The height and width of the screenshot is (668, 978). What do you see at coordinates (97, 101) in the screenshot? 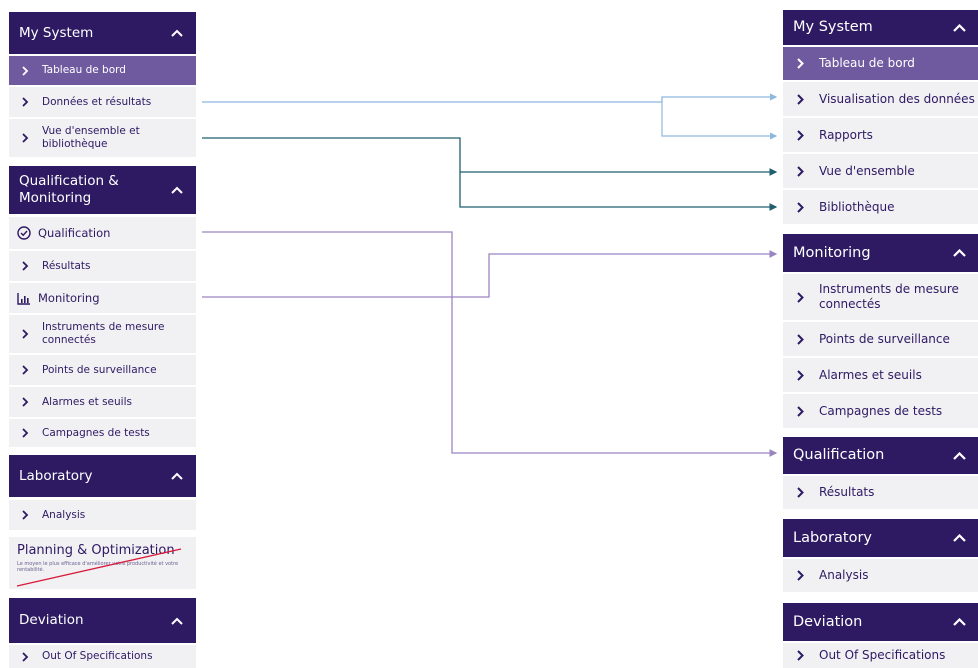
I see `left-item-label: Données et résultats` at bounding box center [97, 101].